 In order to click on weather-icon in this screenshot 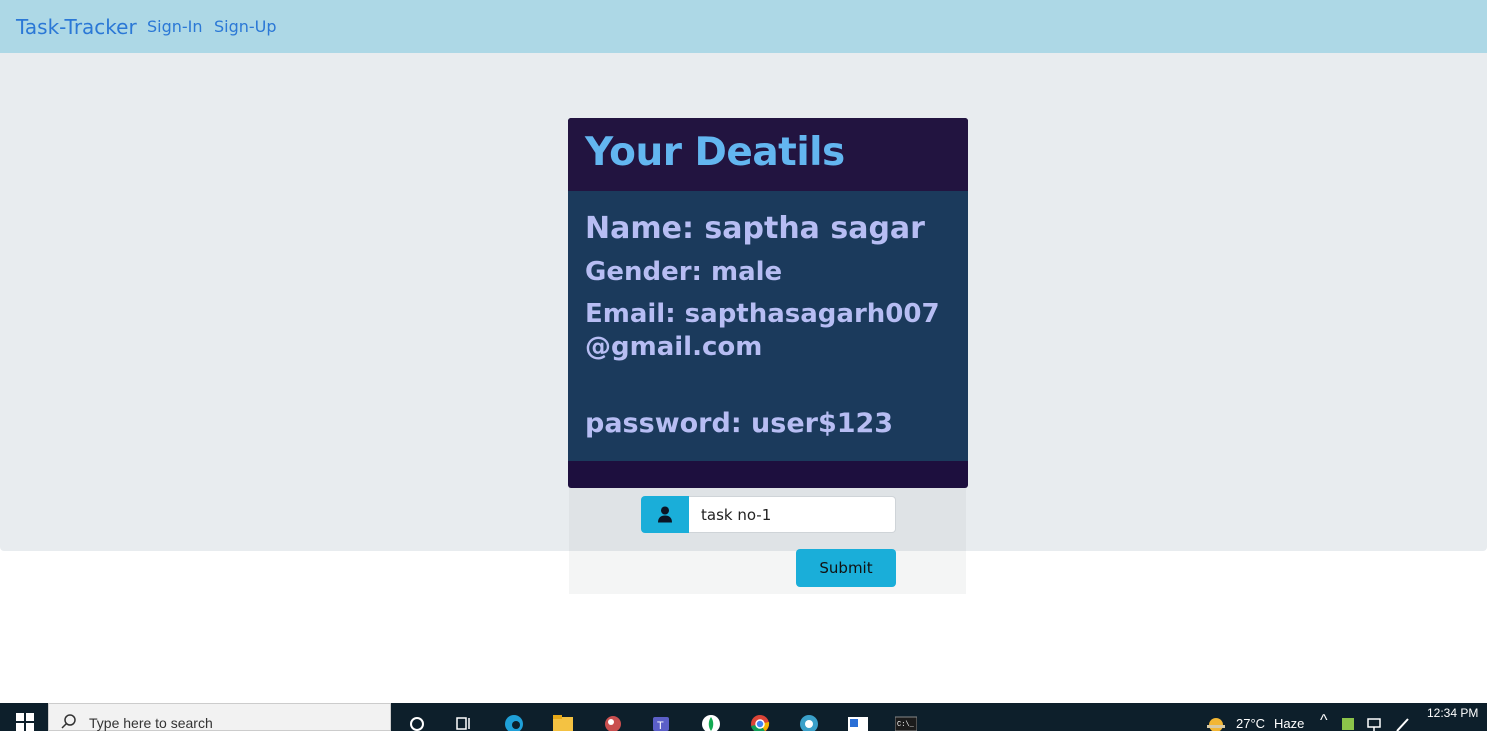, I will do `click(1216, 720)`.